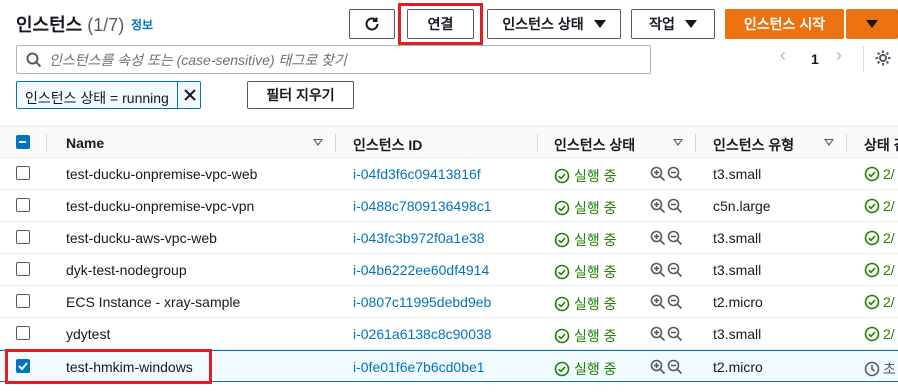  What do you see at coordinates (108, 95) in the screenshot?
I see `filter-token: 인스턴스 상태 = running` at bounding box center [108, 95].